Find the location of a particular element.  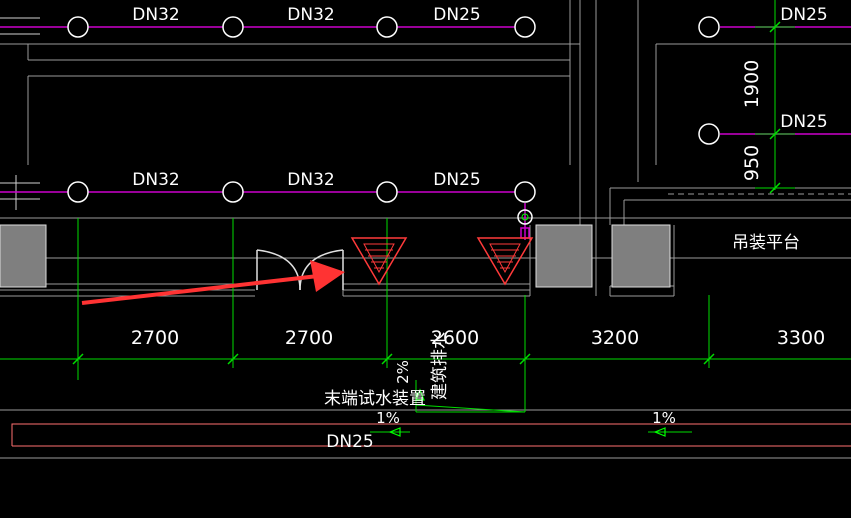

annotation-arrow is located at coordinates (213, 282).